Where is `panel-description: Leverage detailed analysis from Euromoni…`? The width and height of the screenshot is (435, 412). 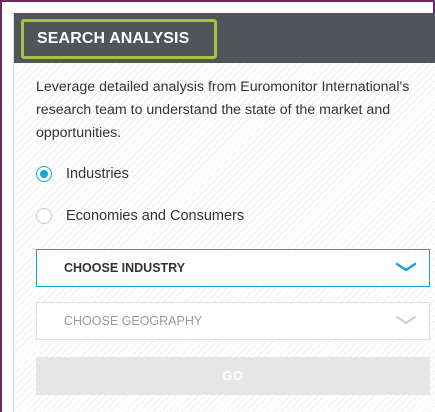
panel-description: Leverage detailed analysis from Euromoni… is located at coordinates (223, 110).